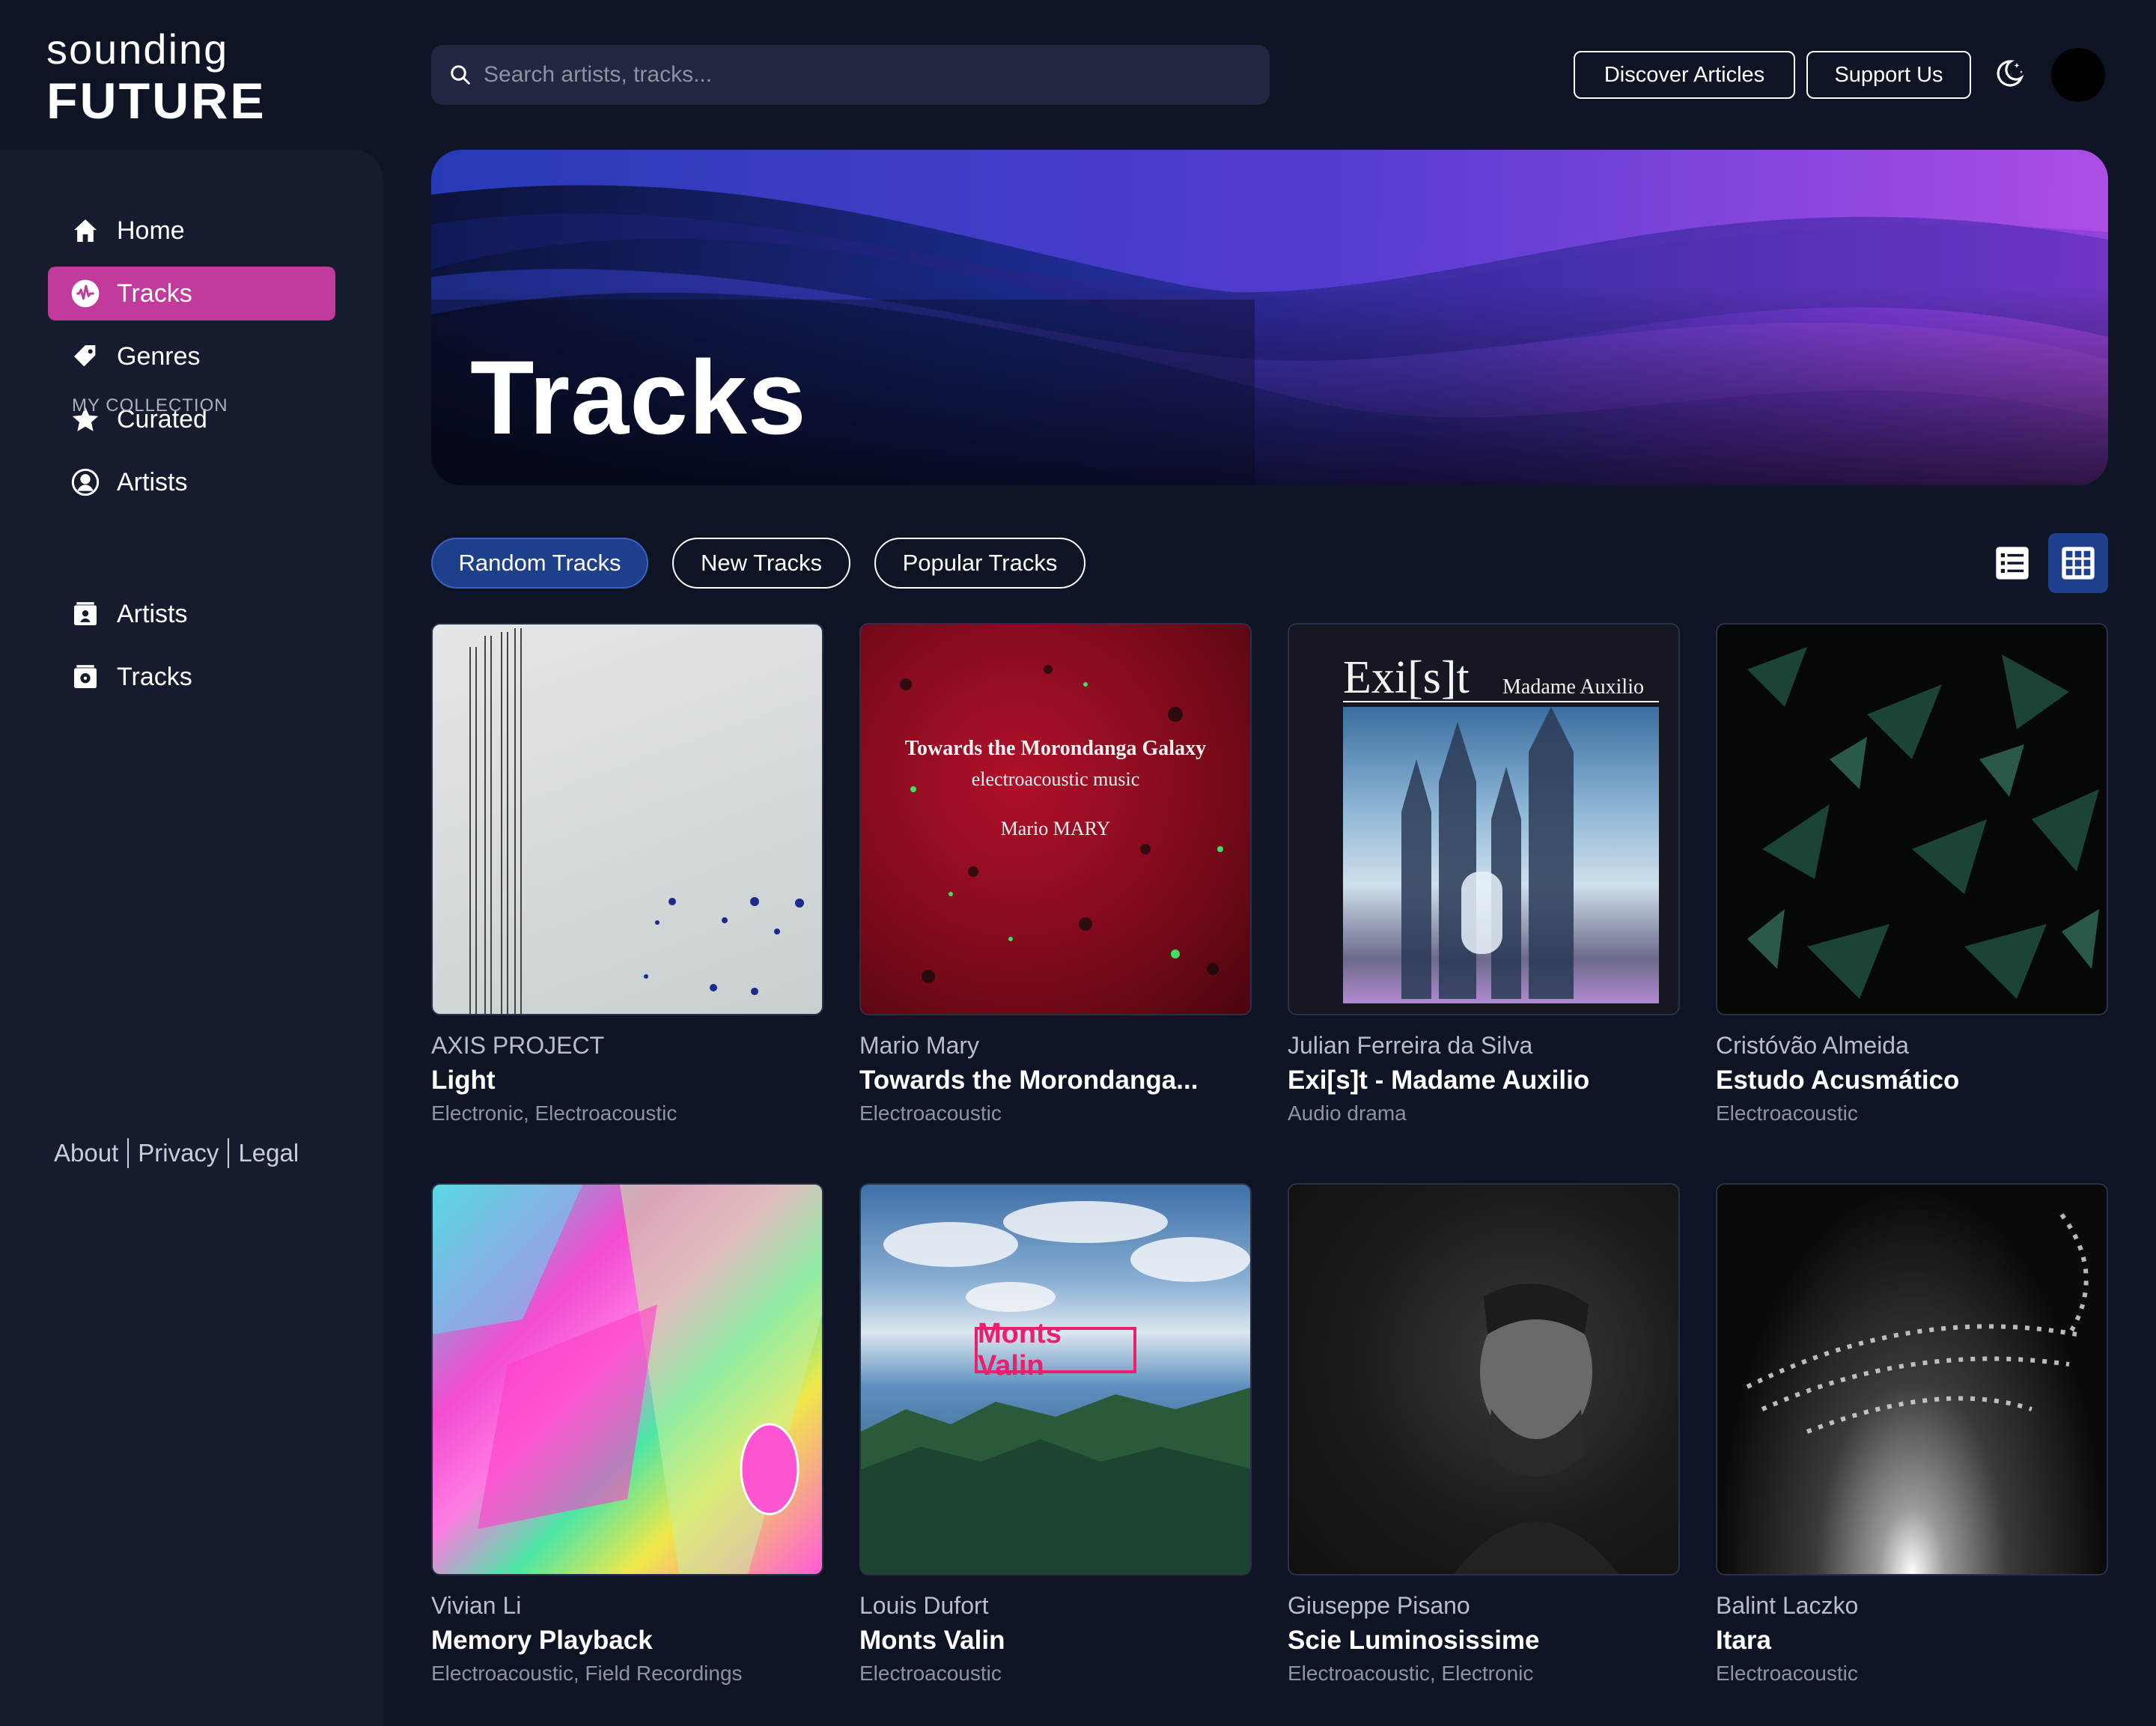  I want to click on search-icon, so click(460, 75).